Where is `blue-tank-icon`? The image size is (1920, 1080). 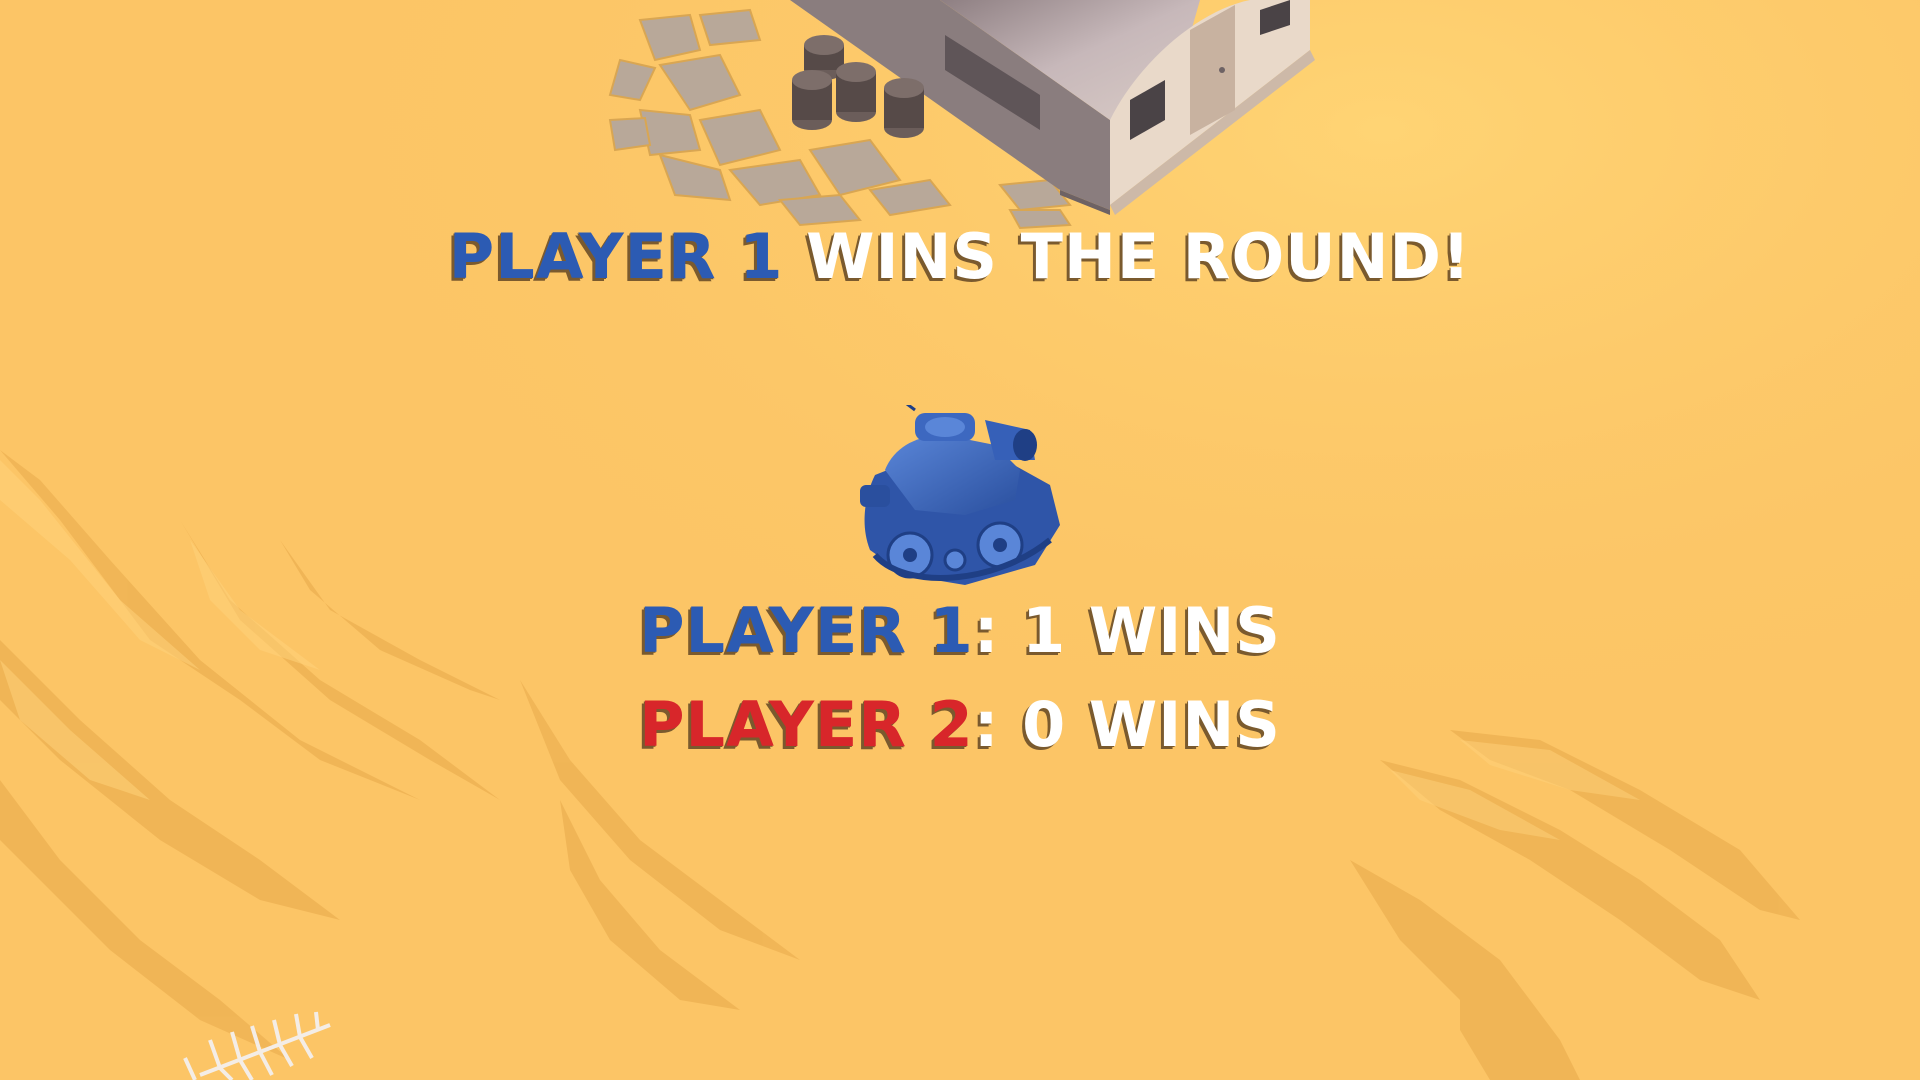
blue-tank-icon is located at coordinates (960, 495).